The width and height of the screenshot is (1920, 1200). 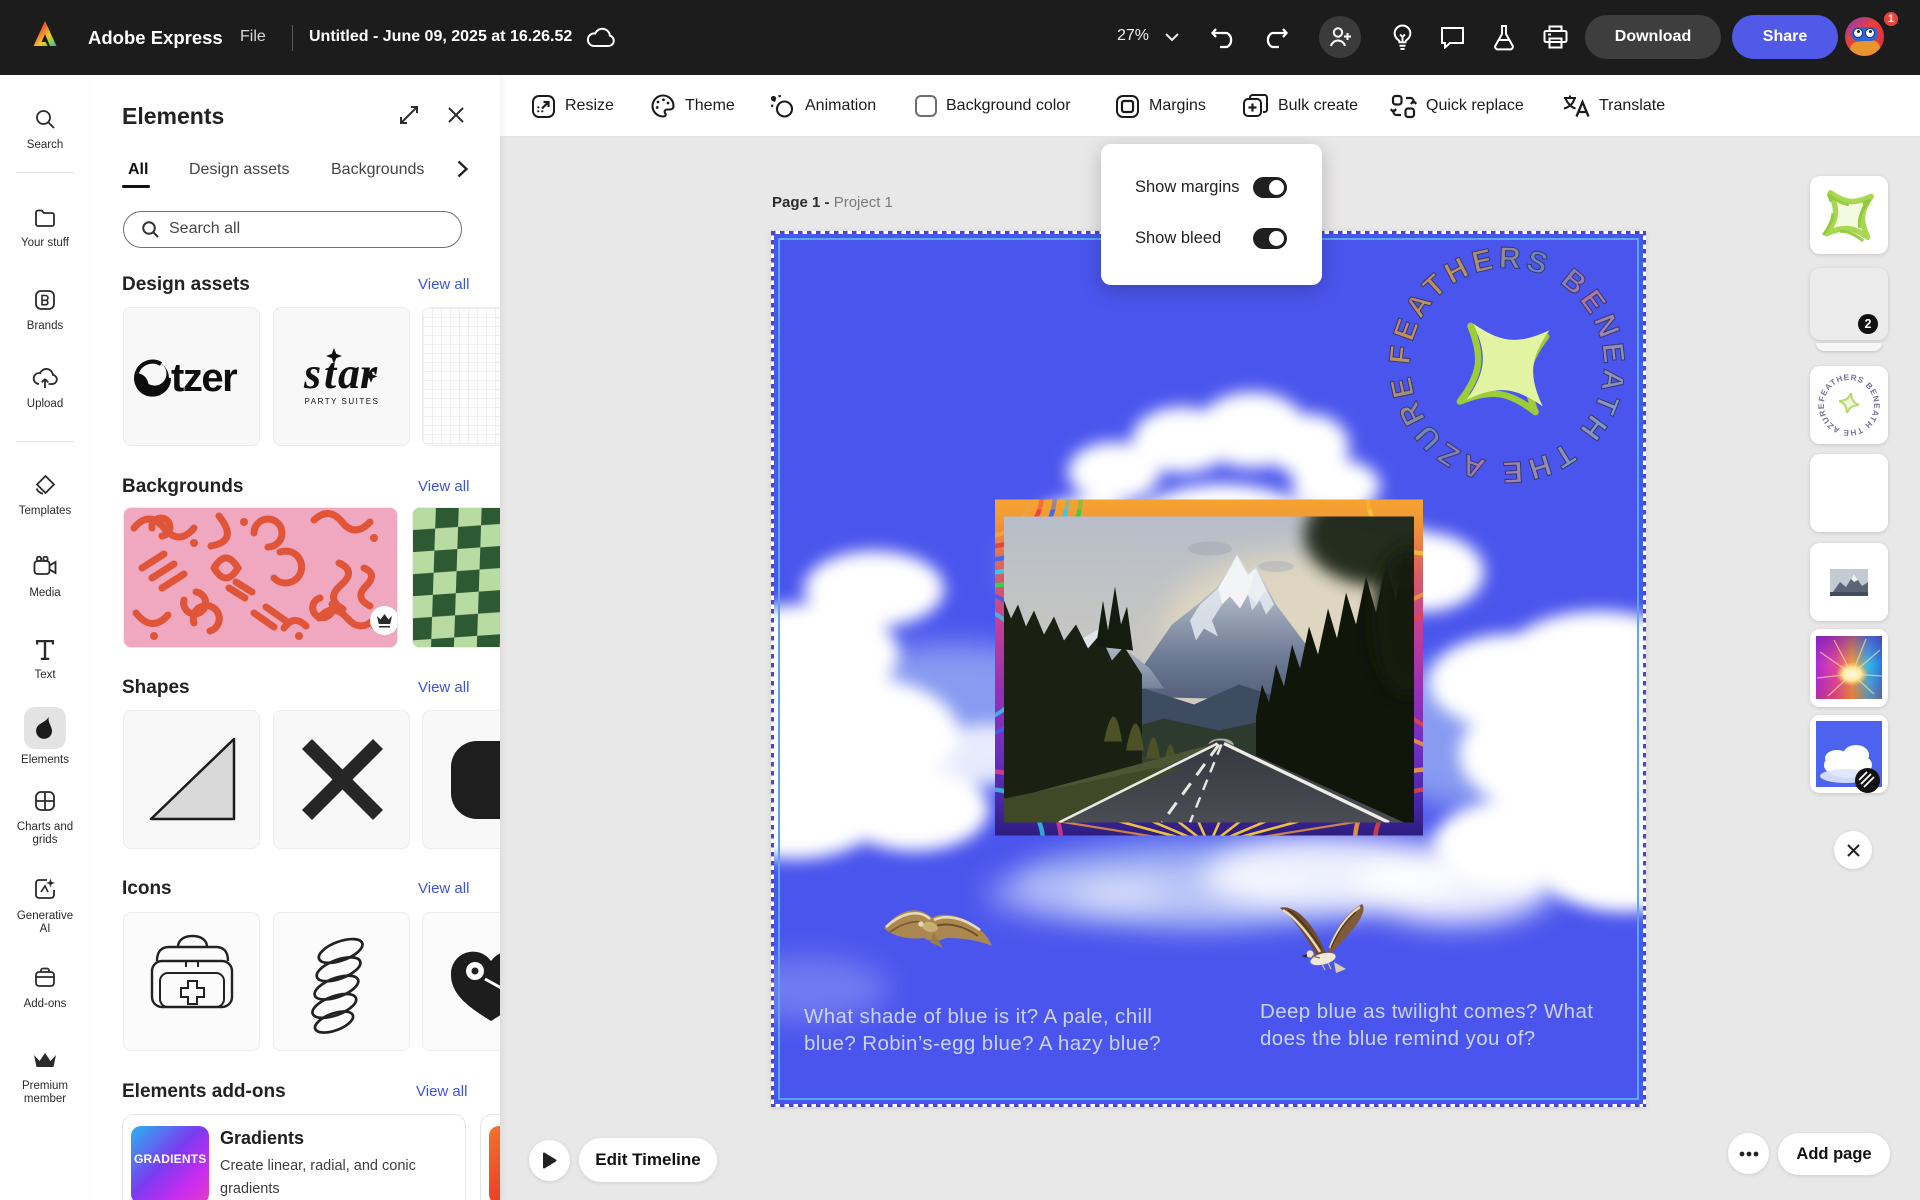 I want to click on svg-text: a, so click(x=349, y=373).